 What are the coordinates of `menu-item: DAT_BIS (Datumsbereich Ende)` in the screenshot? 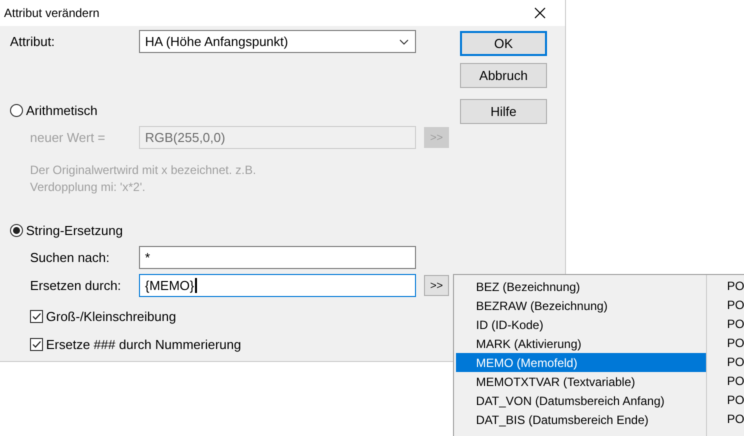 It's located at (581, 419).